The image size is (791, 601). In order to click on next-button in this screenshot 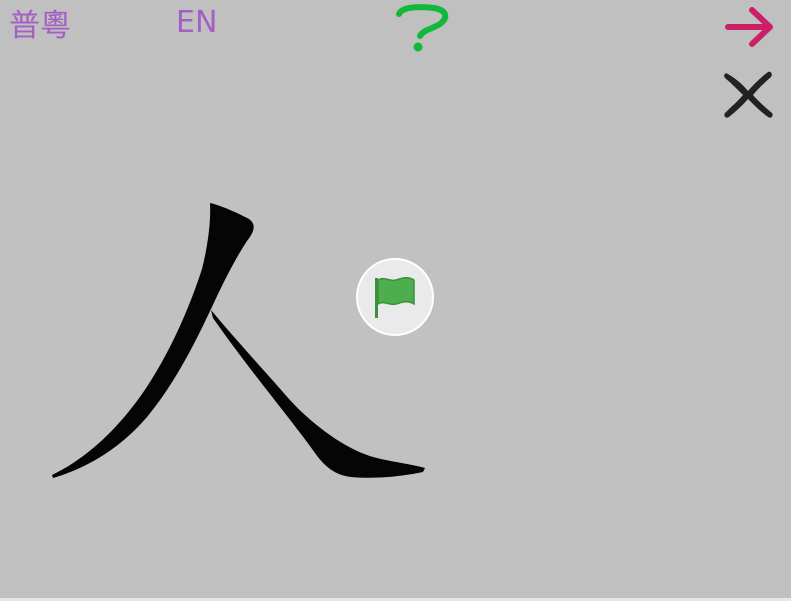, I will do `click(750, 27)`.